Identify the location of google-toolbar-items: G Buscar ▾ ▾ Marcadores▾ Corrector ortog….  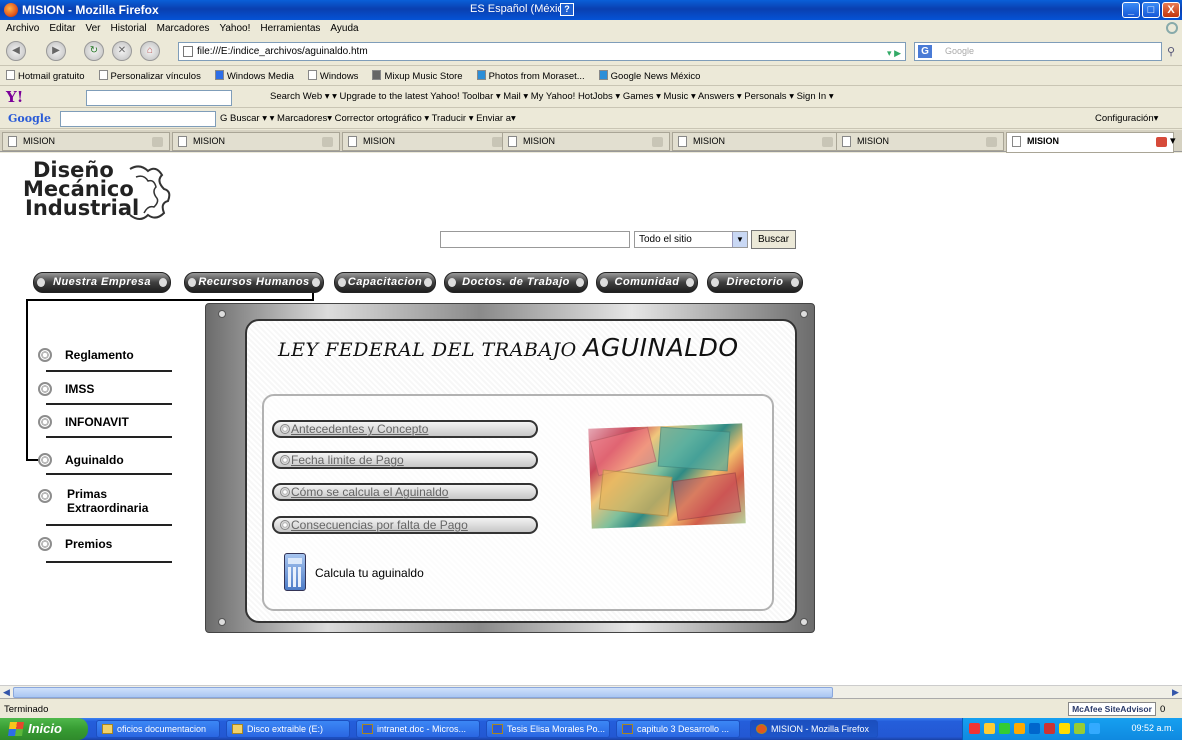
(368, 118).